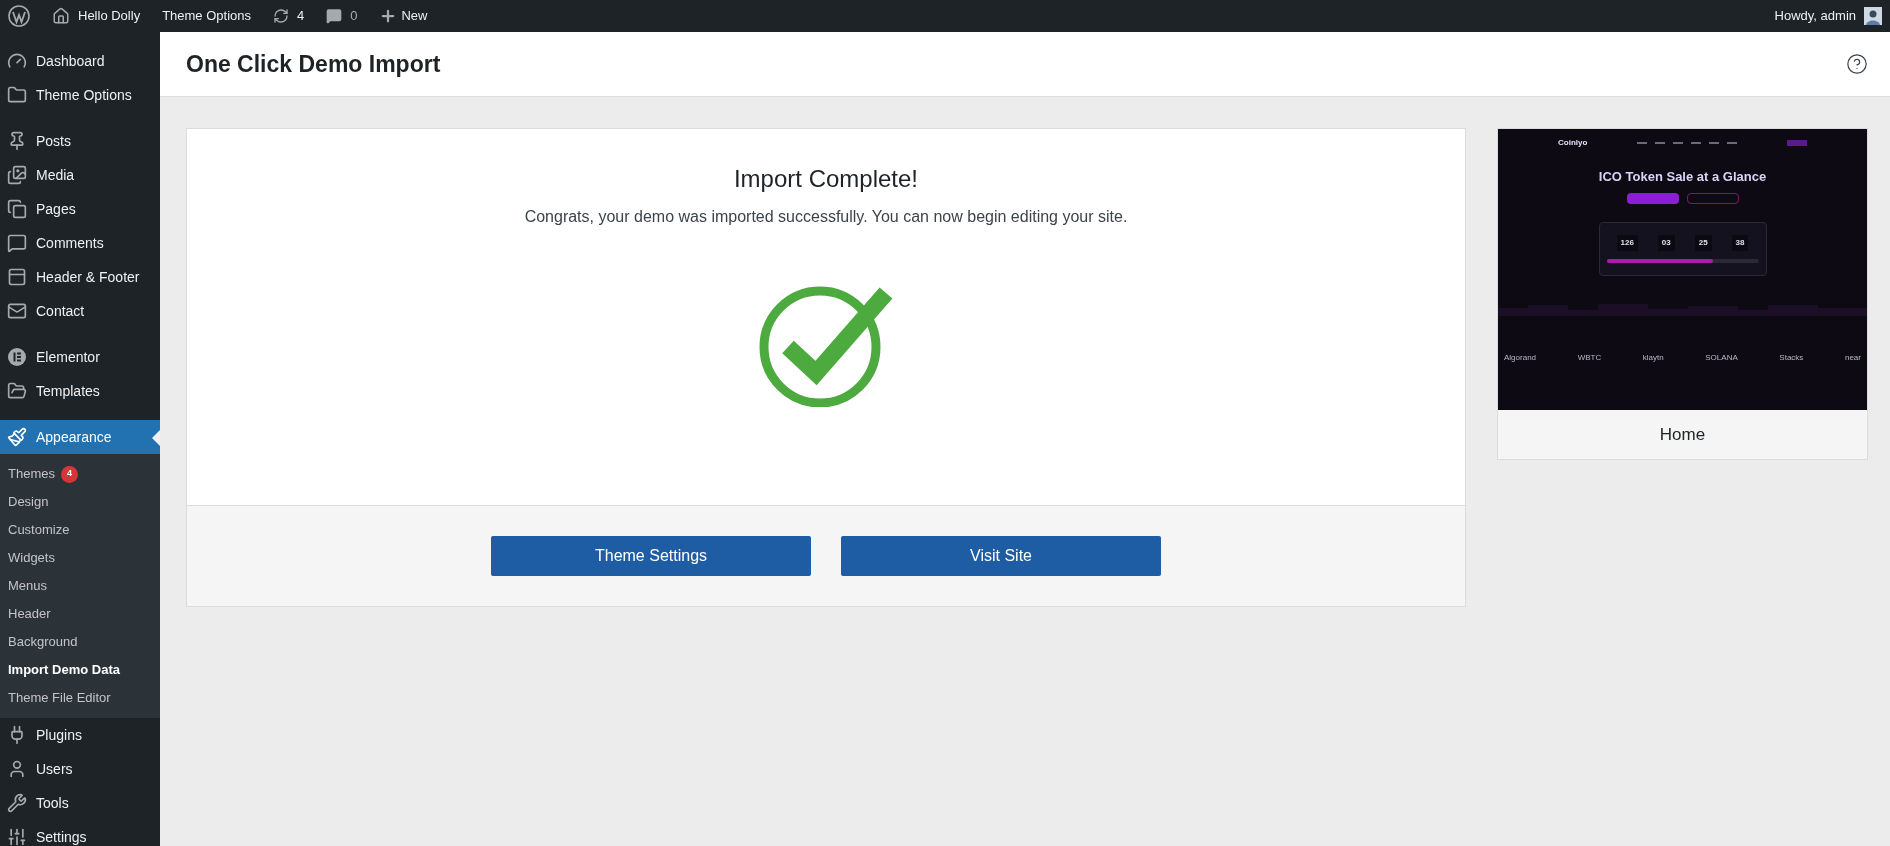 This screenshot has width=1890, height=846. Describe the element at coordinates (1652, 198) in the screenshot. I see `purchase-button-drawing` at that location.